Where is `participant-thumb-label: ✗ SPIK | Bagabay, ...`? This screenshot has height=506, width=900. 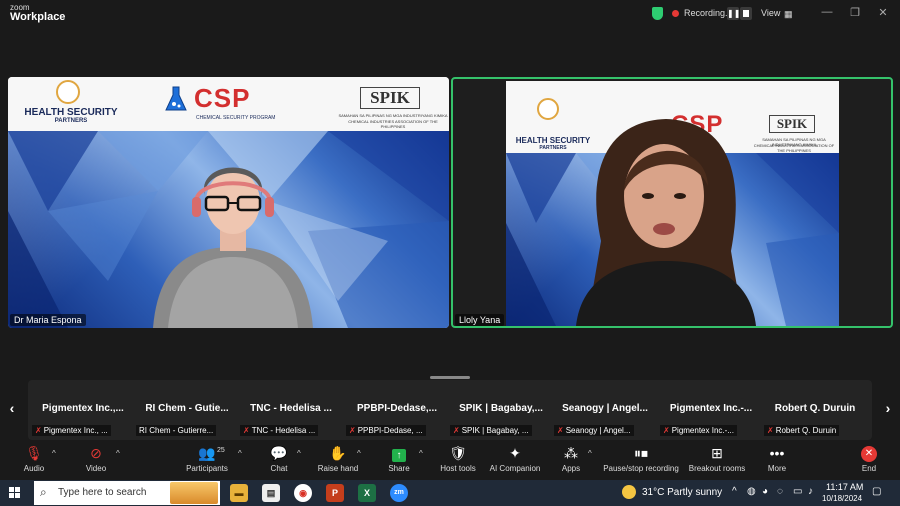 participant-thumb-label: ✗ SPIK | Bagabay, ... is located at coordinates (491, 430).